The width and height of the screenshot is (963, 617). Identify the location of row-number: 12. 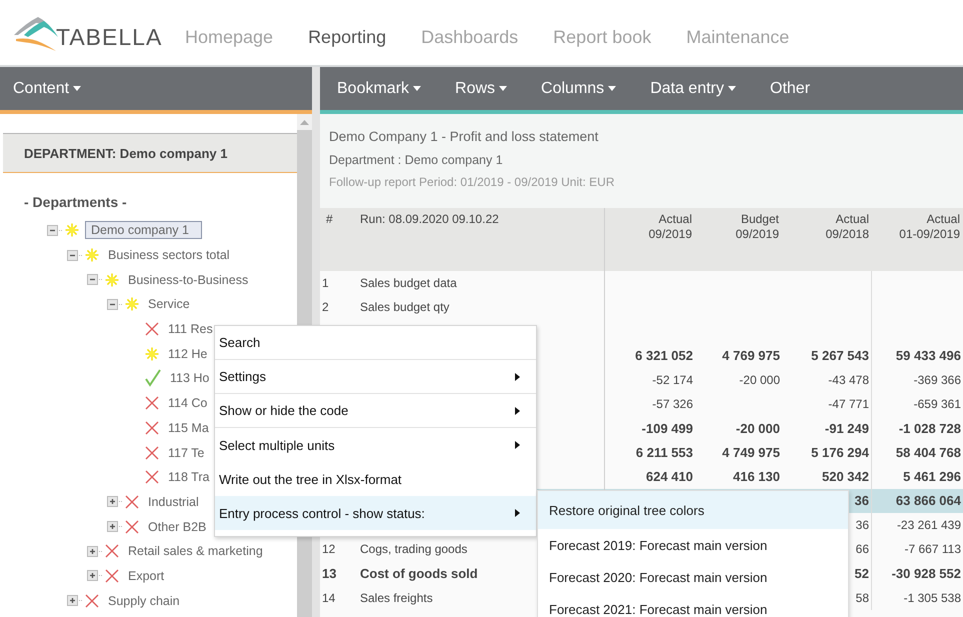
(328, 549).